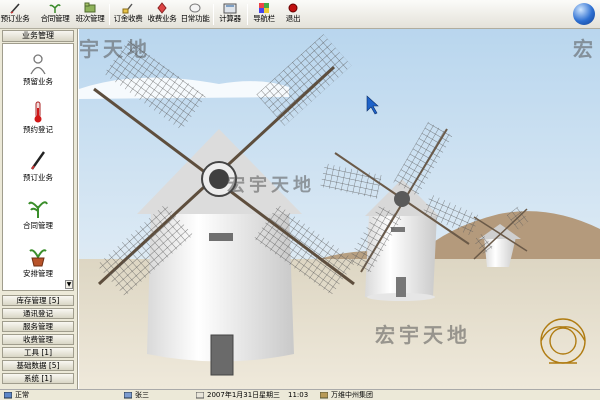 This screenshot has height=400, width=600. I want to click on user-icon, so click(128, 394).